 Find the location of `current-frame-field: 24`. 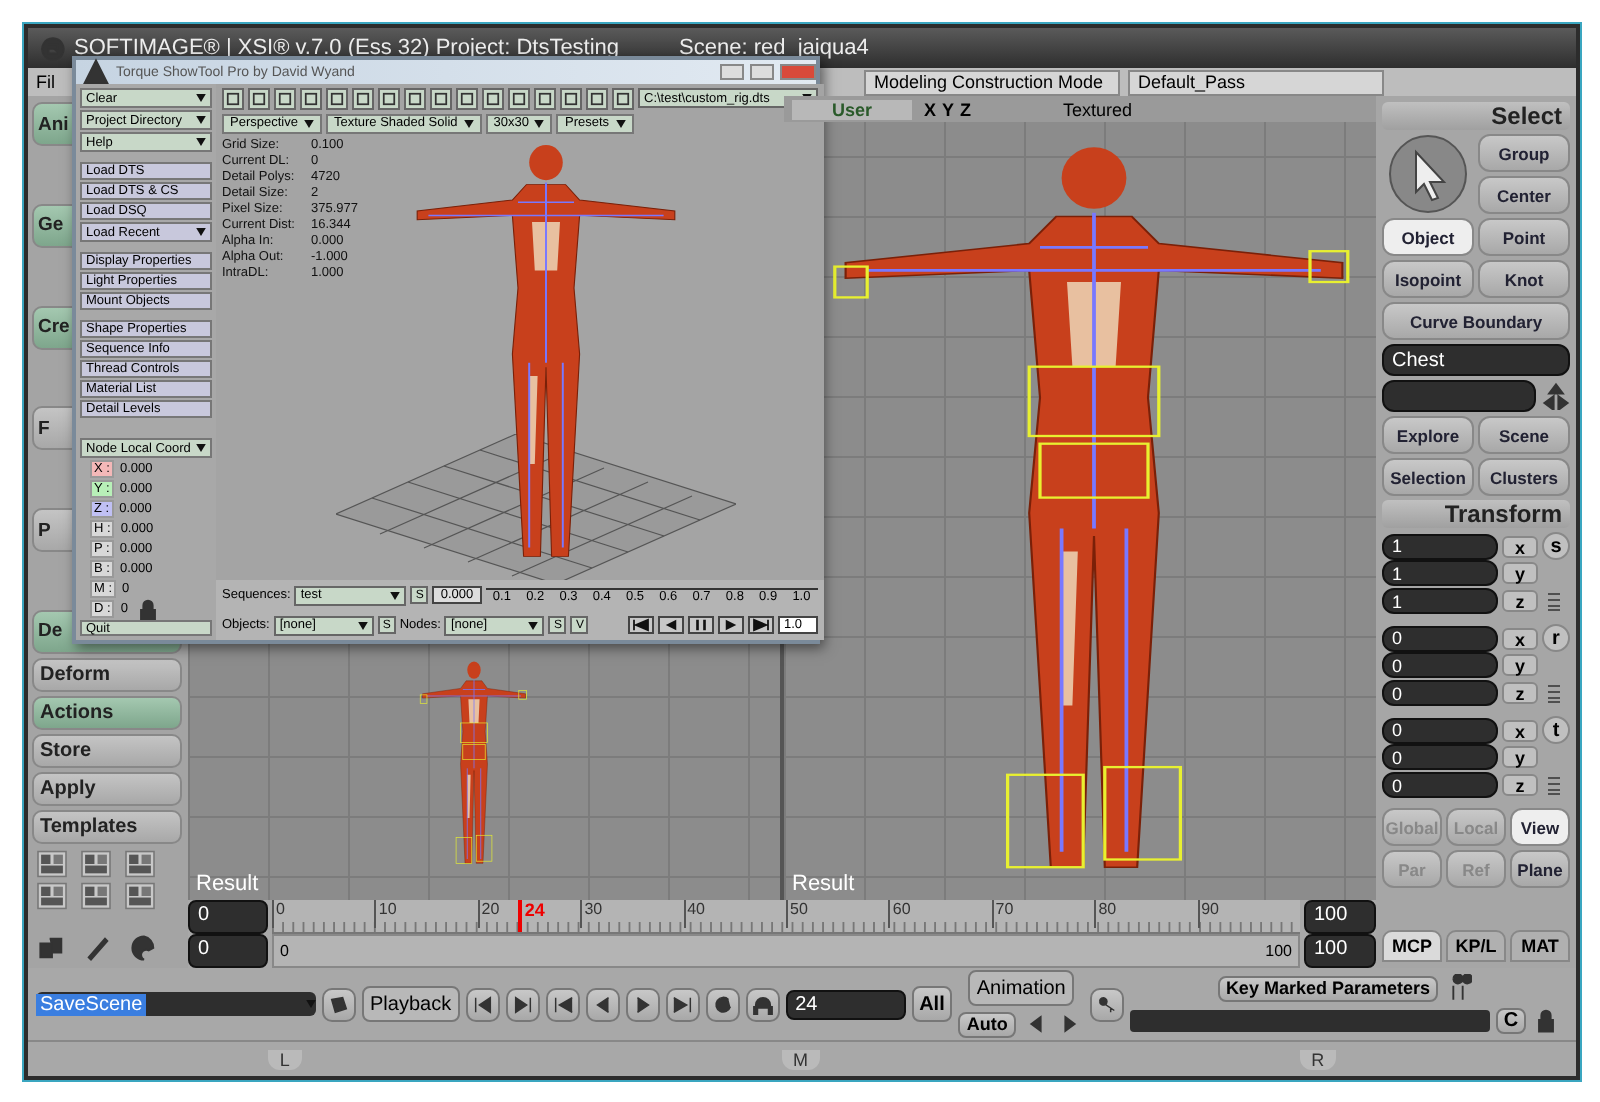

current-frame-field: 24 is located at coordinates (845, 1004).